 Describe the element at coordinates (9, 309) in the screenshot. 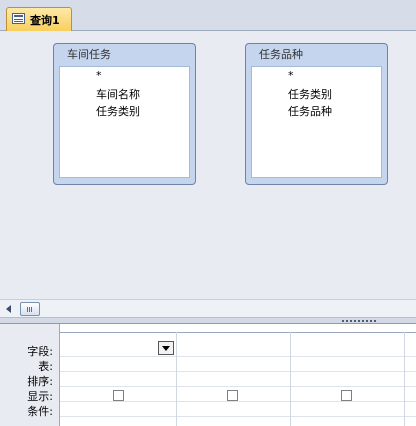

I see `scroll-left-arrow-icon` at that location.